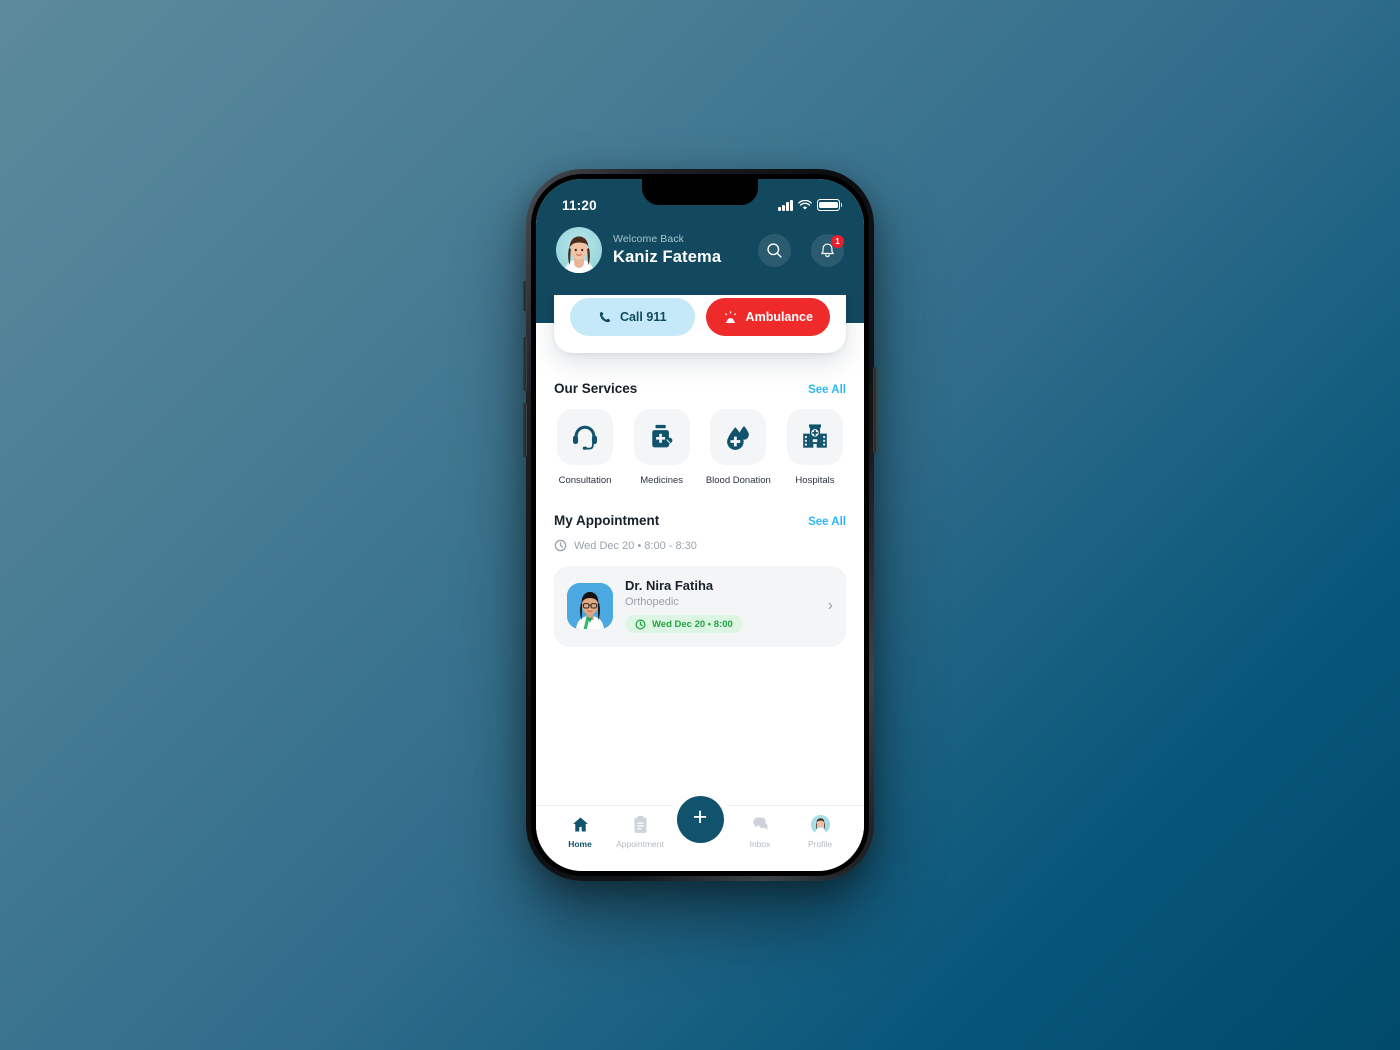  I want to click on service-item-medicines: Medicines, so click(662, 447).